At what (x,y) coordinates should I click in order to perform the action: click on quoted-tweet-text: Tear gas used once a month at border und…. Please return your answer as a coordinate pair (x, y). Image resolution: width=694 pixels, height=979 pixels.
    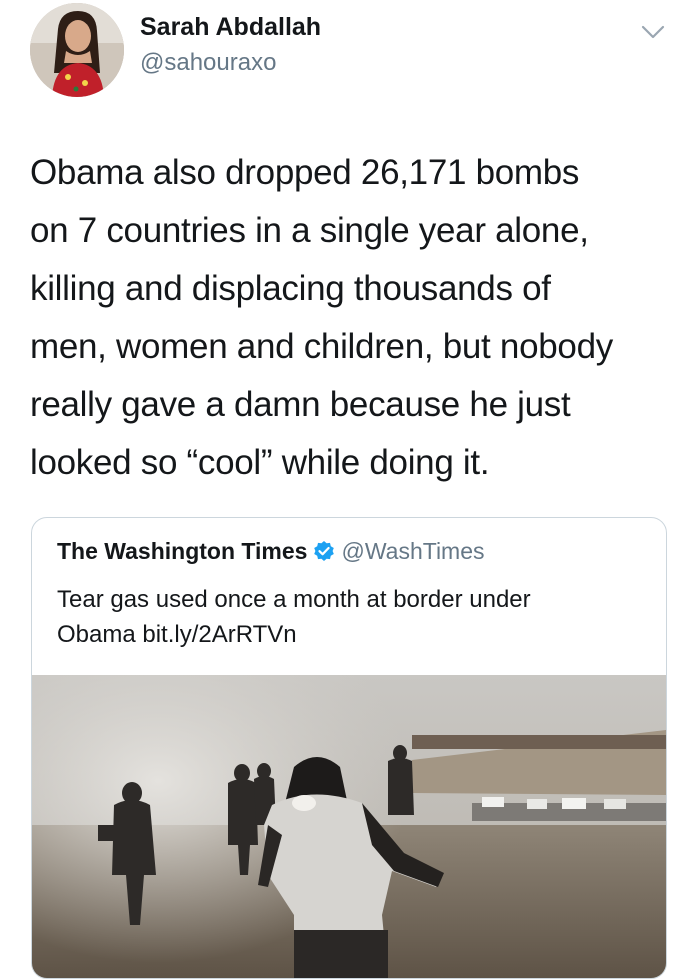
    Looking at the image, I should click on (352, 617).